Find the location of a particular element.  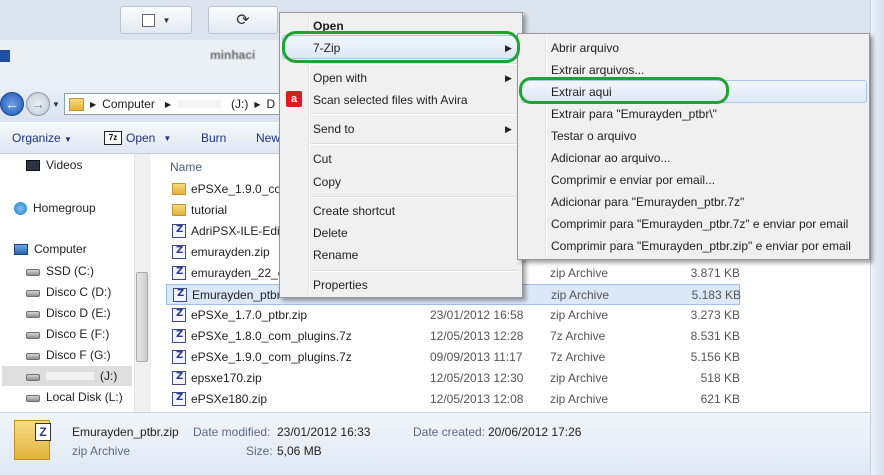

list-item: emurayden_22_e zip Archive 3.871 KB is located at coordinates (525, 273).